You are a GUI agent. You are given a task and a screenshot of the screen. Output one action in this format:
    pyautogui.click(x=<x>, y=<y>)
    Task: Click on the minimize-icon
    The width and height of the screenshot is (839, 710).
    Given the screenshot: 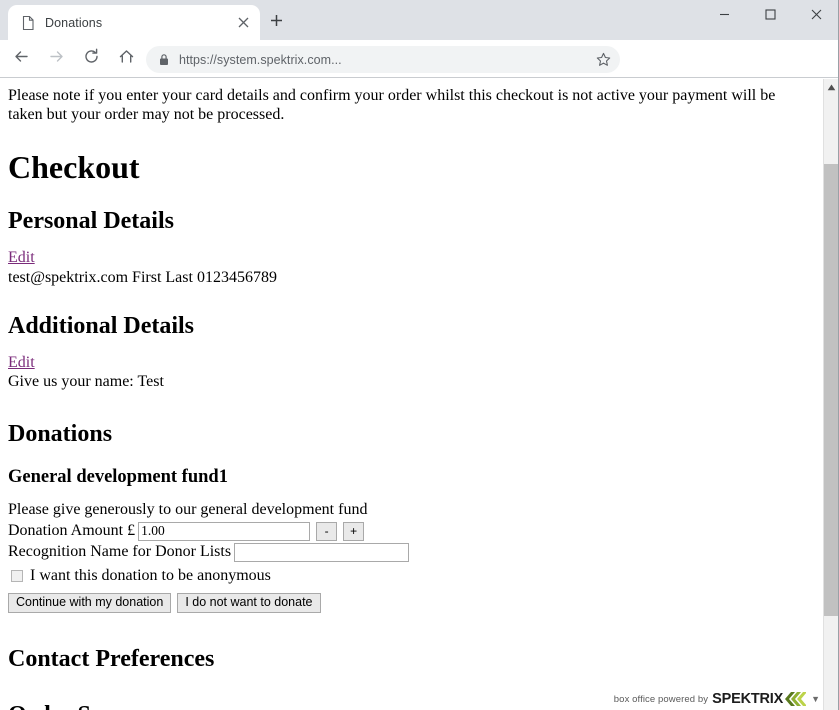 What is the action you would take?
    pyautogui.click(x=724, y=16)
    